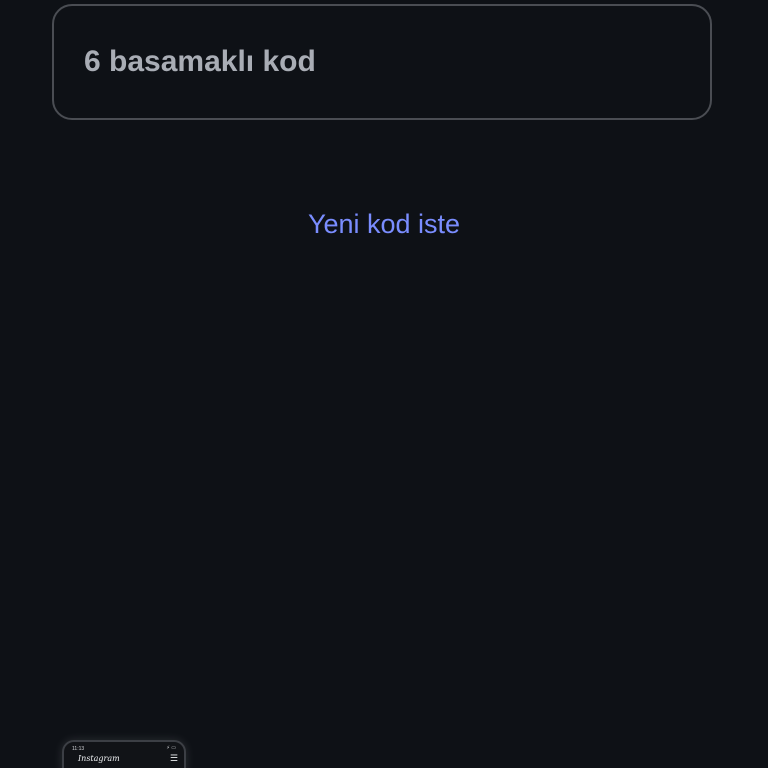 The height and width of the screenshot is (768, 768). What do you see at coordinates (78, 749) in the screenshot?
I see `preview-status-time: 11:13` at bounding box center [78, 749].